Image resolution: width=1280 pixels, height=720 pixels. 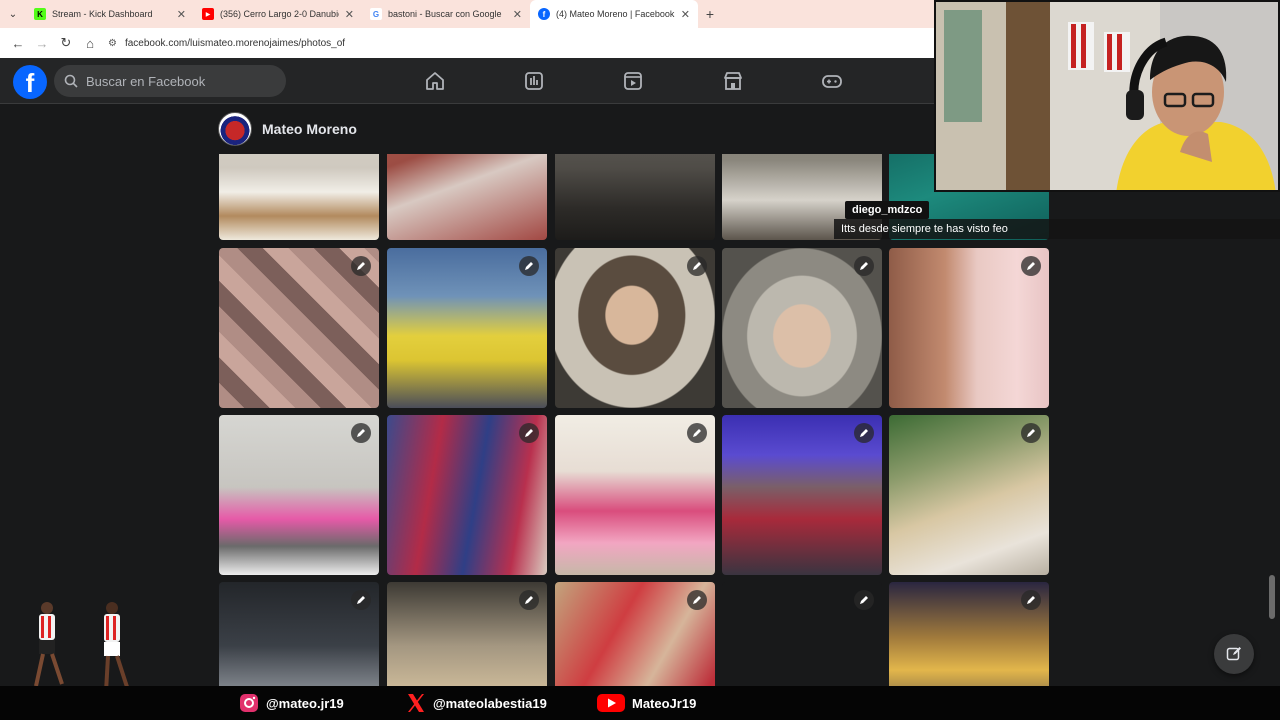 I want to click on video-icon, so click(x=633, y=81).